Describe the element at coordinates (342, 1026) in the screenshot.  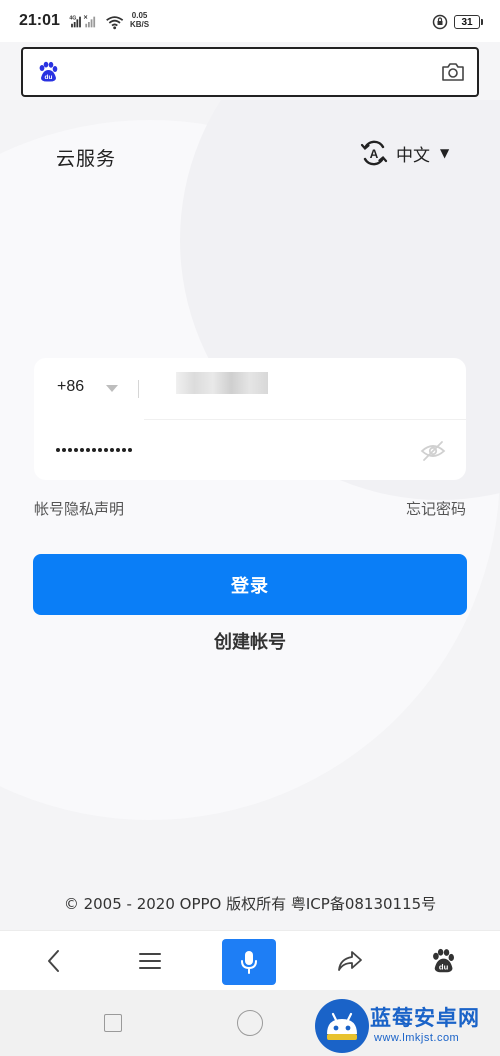
I see `android-robot-icon` at that location.